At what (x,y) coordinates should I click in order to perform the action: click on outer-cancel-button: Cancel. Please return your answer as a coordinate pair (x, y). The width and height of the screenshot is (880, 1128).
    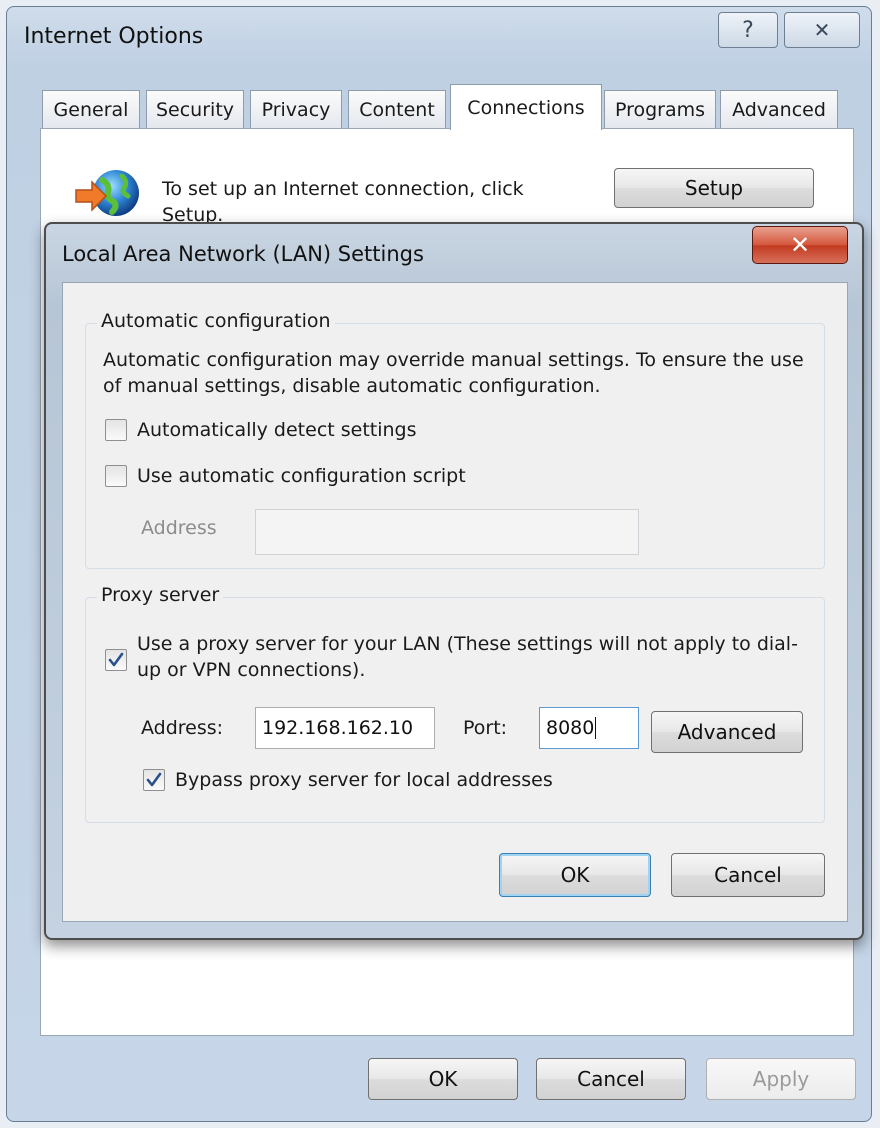
    Looking at the image, I should click on (611, 1079).